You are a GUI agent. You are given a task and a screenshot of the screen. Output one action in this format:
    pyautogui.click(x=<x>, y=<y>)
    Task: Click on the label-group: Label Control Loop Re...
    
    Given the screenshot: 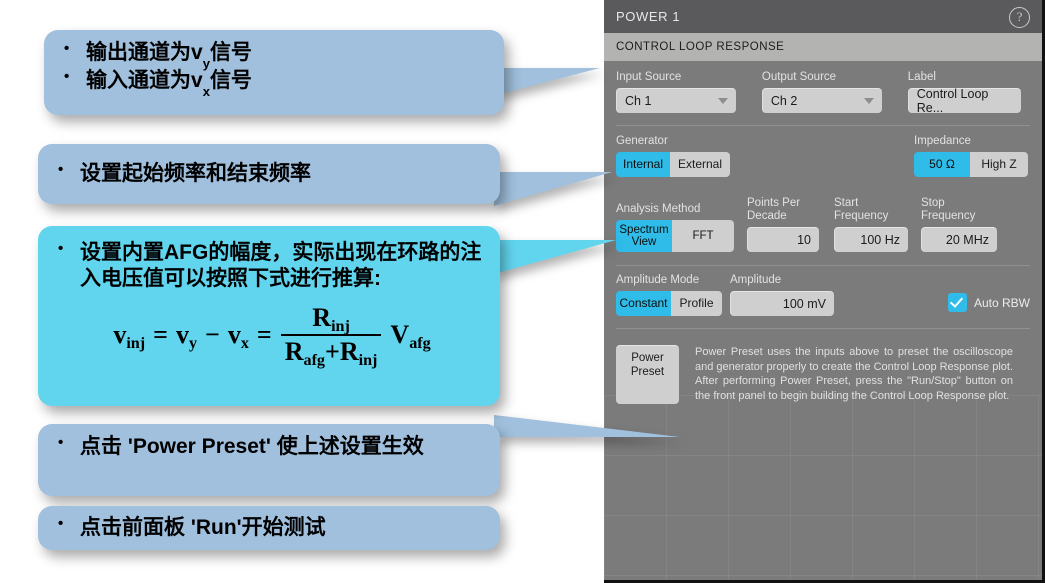 What is the action you would take?
    pyautogui.click(x=968, y=93)
    